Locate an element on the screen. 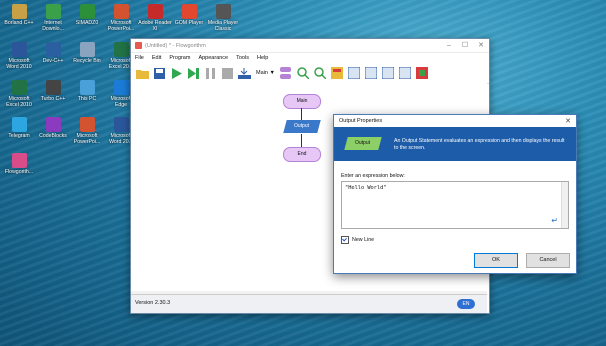  dialog-titlebar: Output Properties ✕ is located at coordinates (455, 121).